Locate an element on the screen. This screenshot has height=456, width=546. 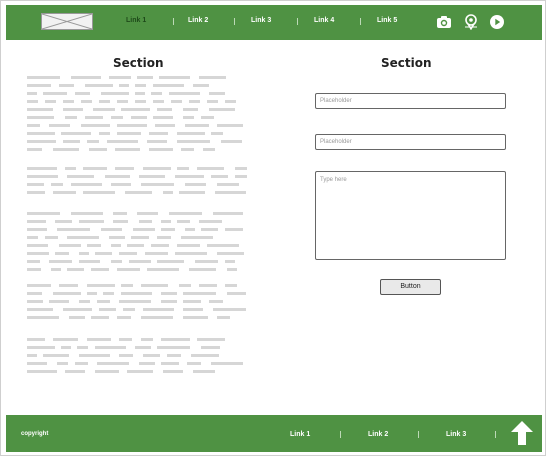
placeholder-input-1: Placeholder is located at coordinates (410, 101).